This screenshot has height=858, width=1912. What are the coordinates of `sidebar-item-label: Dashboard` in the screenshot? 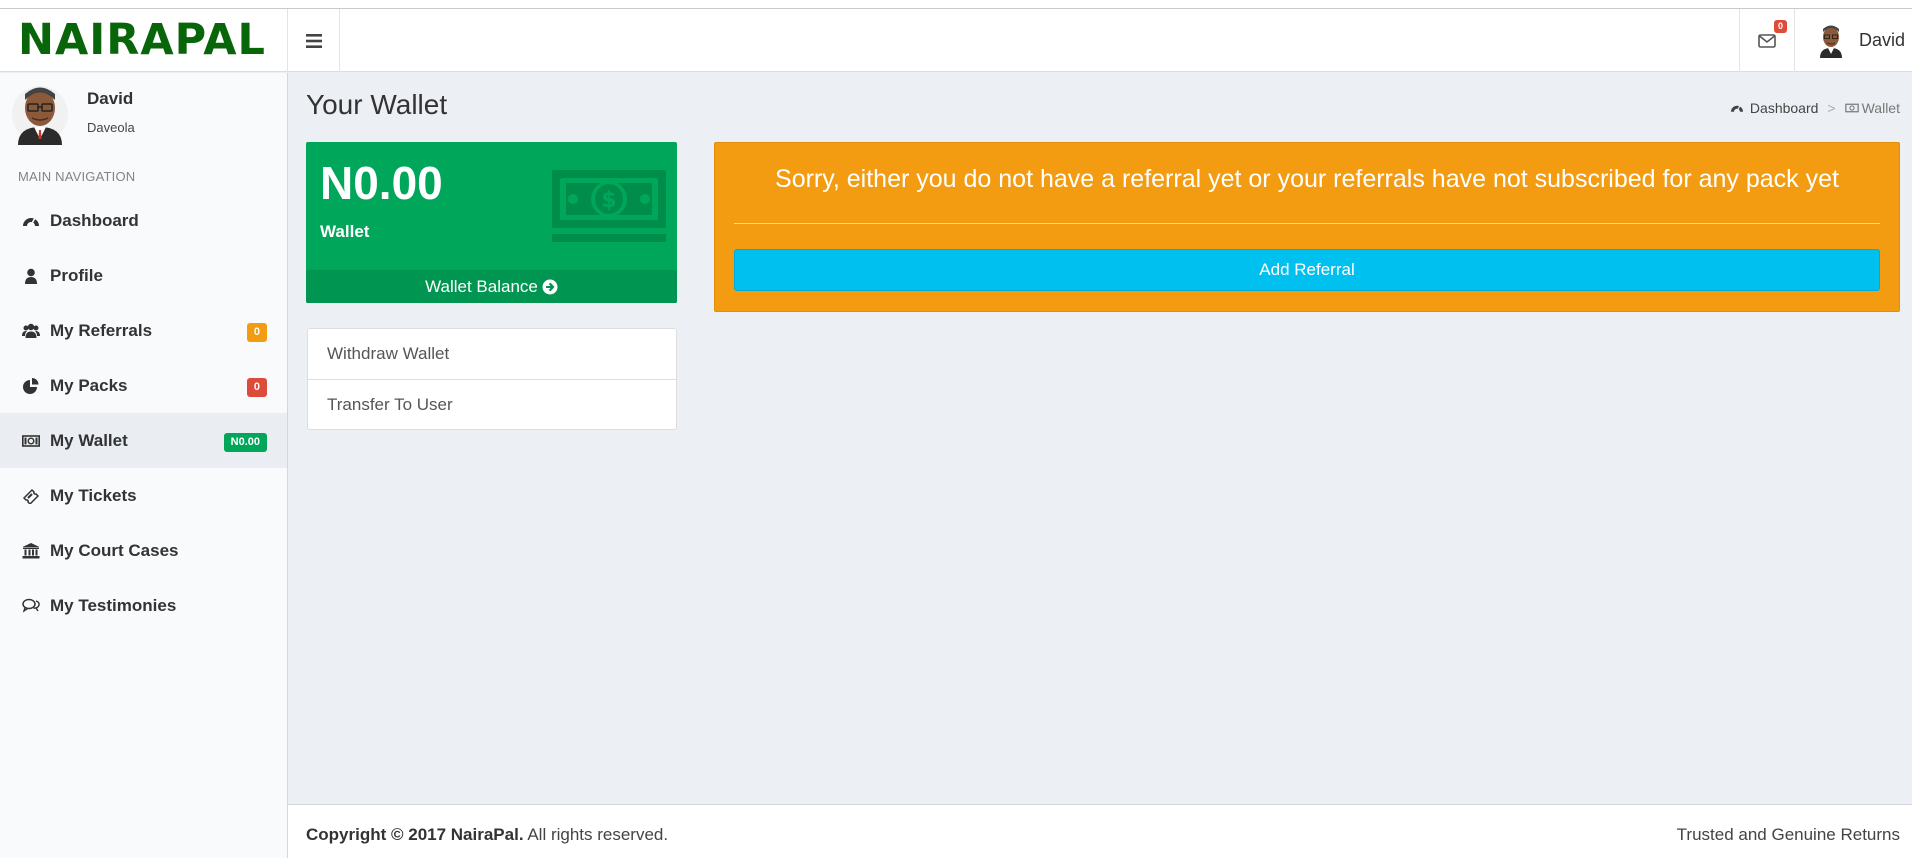 It's located at (94, 220).